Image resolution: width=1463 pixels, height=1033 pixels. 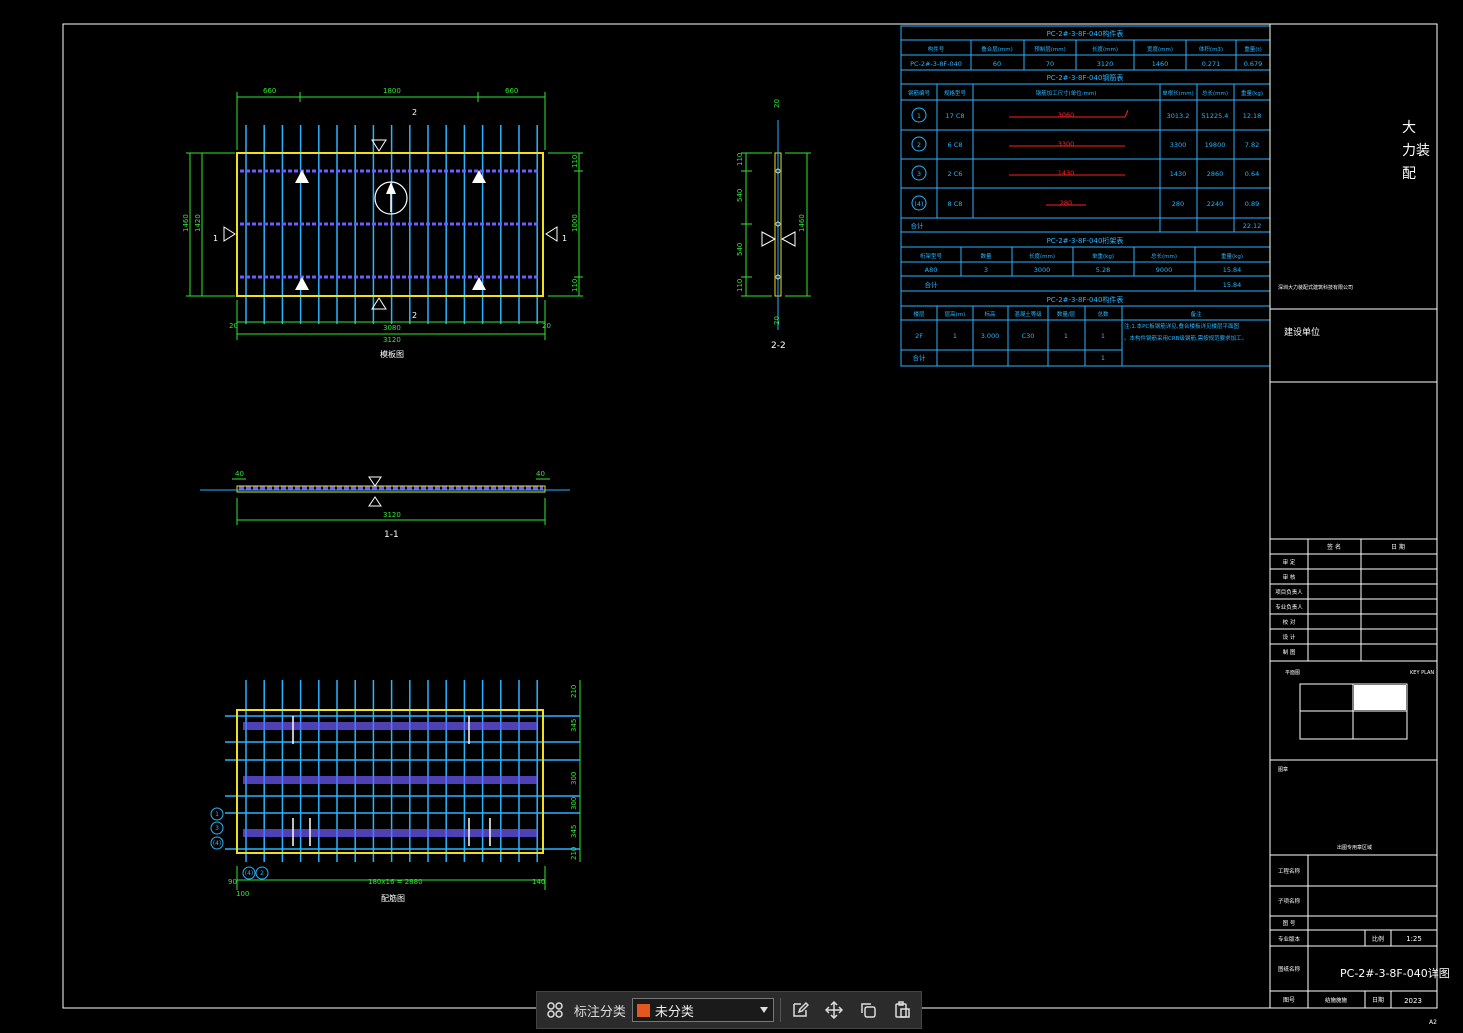 I want to click on table-cell: 结施施施, so click(x=1336, y=1000).